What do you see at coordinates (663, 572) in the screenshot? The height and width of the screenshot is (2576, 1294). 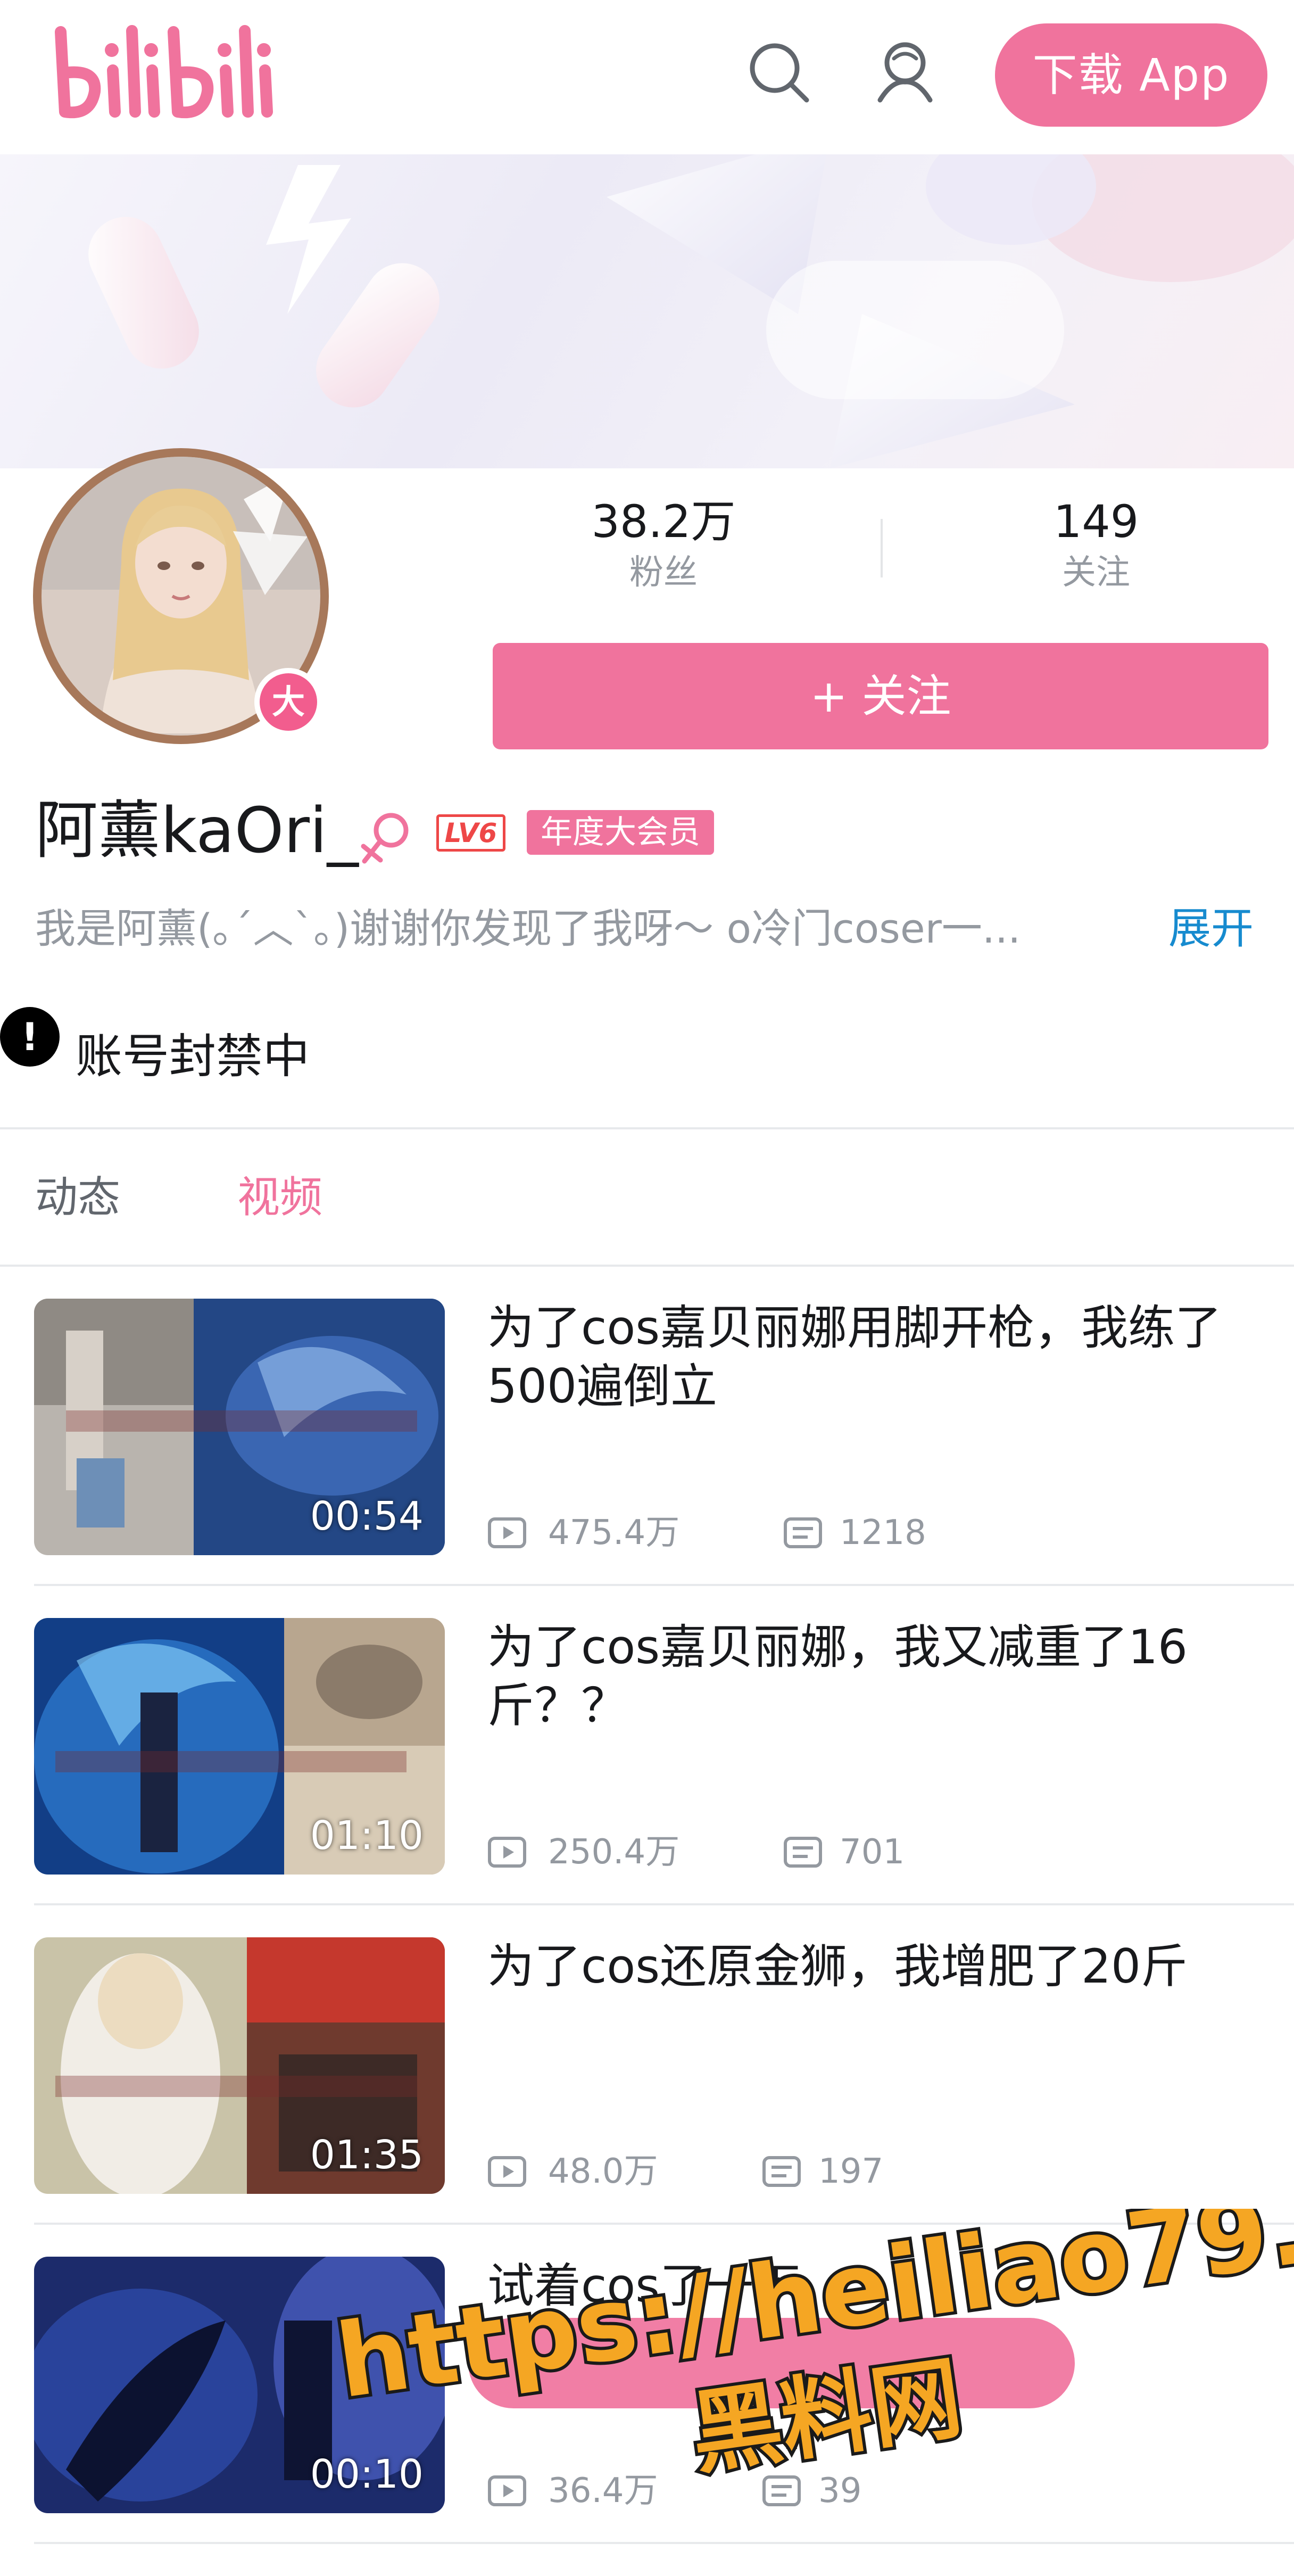 I see `followers-label: 粉丝` at bounding box center [663, 572].